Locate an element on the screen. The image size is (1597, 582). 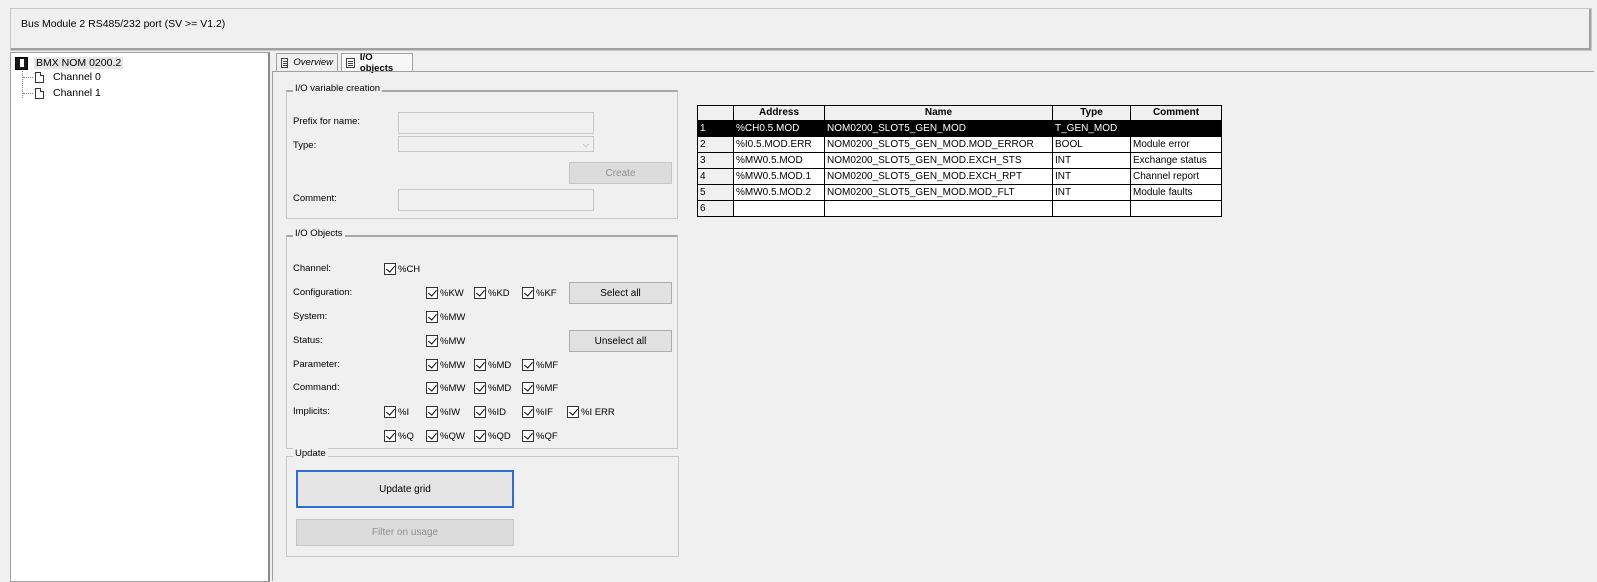
cell-comment: Module error is located at coordinates (1176, 144).